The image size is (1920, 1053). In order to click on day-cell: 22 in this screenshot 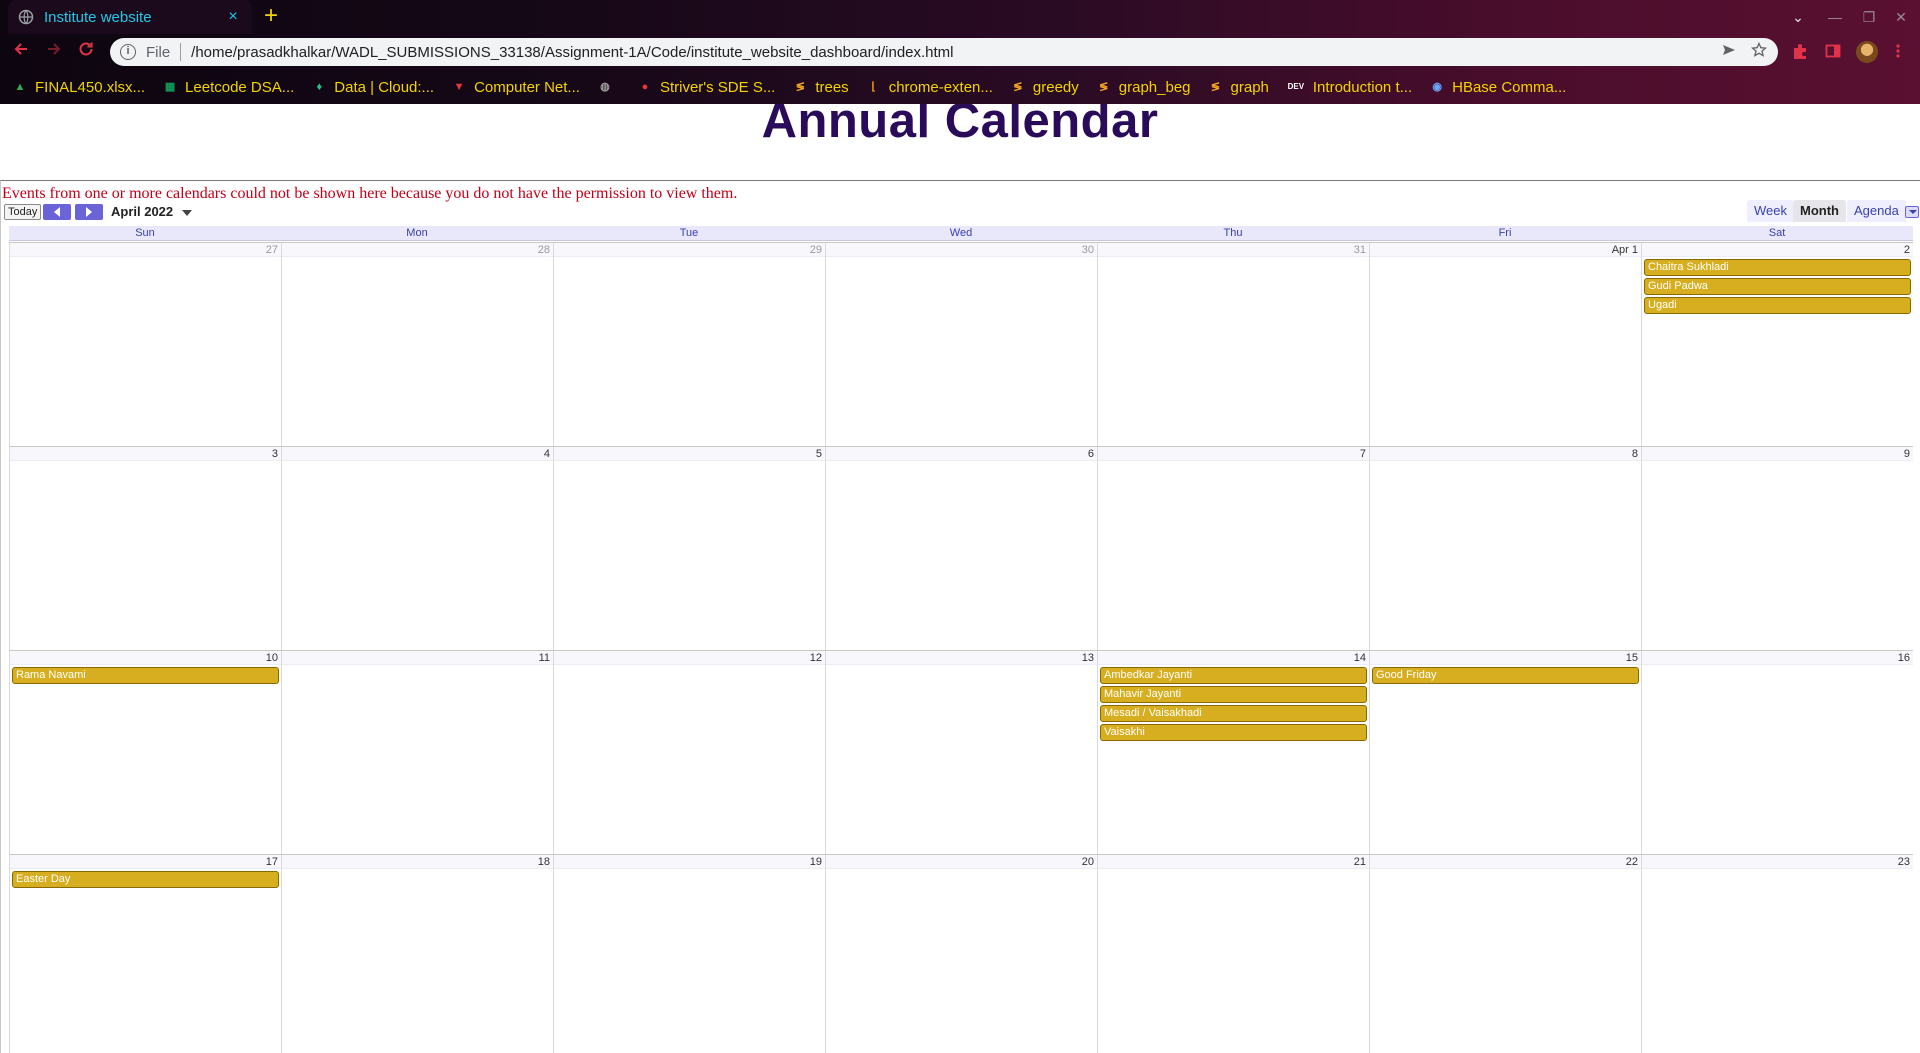, I will do `click(1505, 954)`.